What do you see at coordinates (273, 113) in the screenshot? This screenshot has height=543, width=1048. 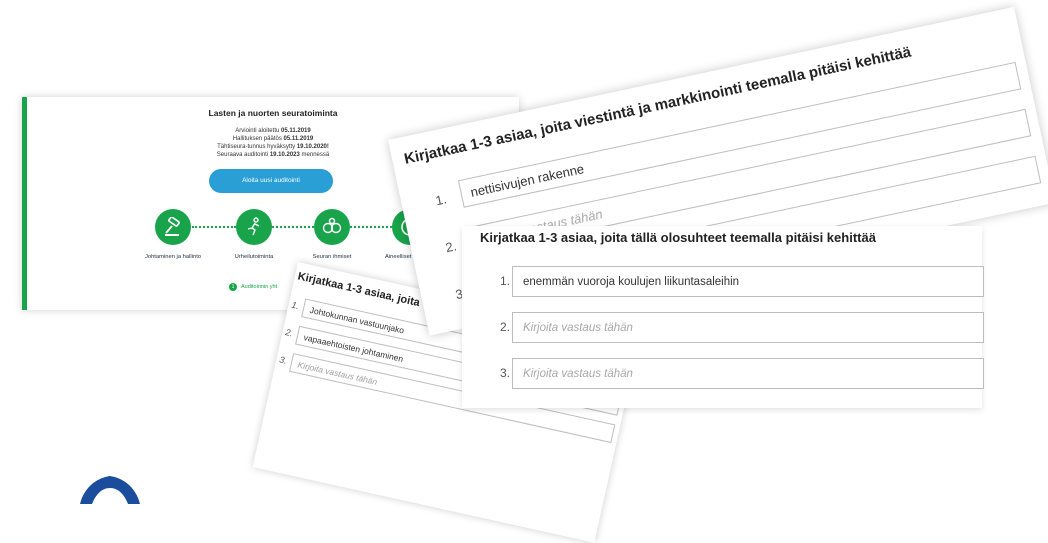 I see `audit-title: Lasten ja nuorten seuratoiminta` at bounding box center [273, 113].